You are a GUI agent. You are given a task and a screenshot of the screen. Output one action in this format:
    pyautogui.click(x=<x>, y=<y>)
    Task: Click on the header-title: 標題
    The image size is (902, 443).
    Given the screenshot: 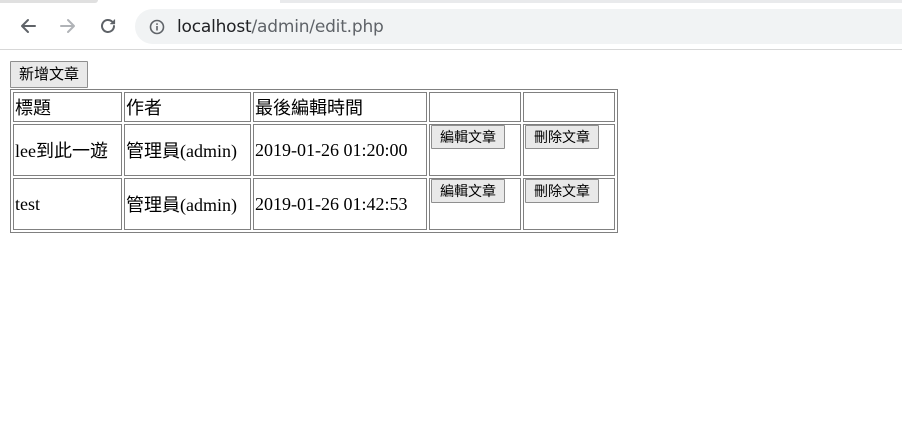 What is the action you would take?
    pyautogui.click(x=67, y=107)
    